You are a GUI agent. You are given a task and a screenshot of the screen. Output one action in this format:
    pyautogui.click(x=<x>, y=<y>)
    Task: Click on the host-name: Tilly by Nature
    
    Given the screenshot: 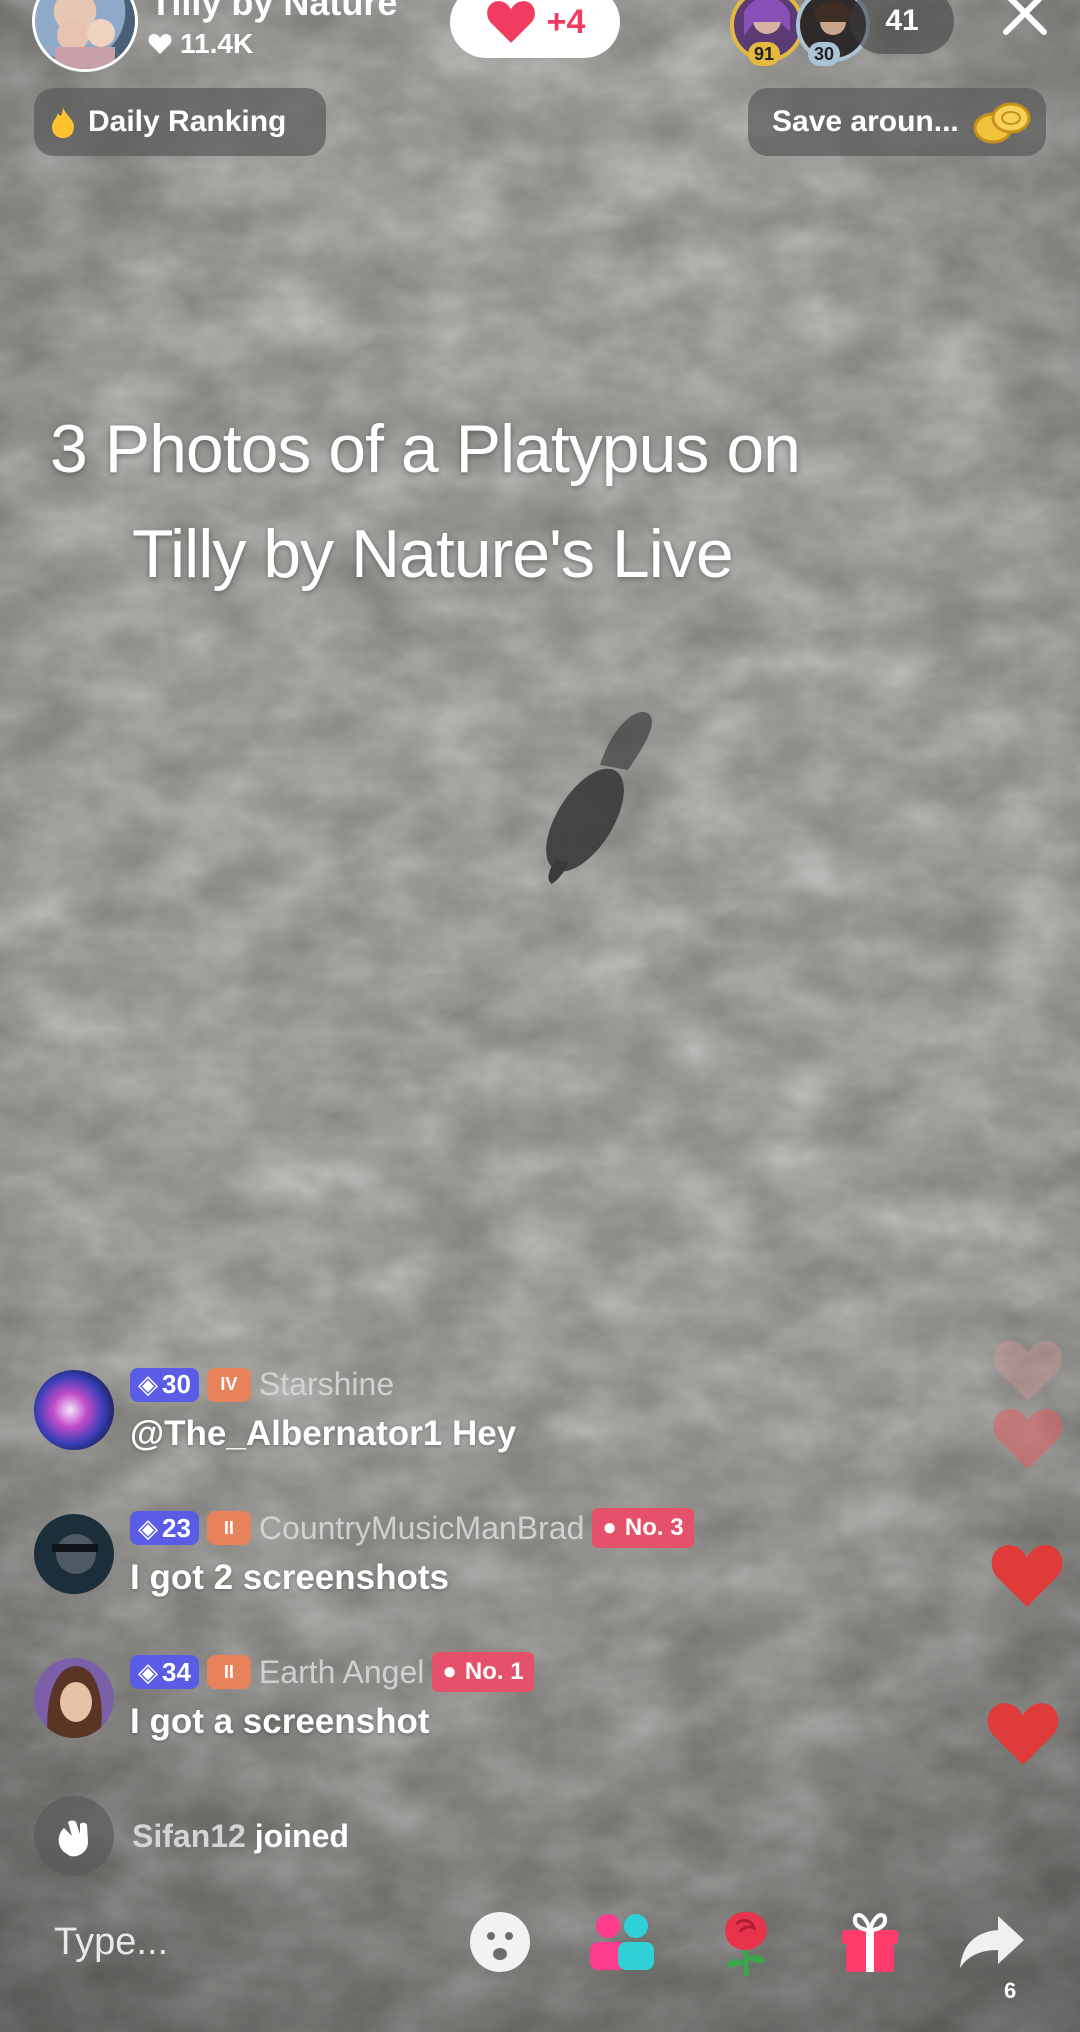 What is the action you would take?
    pyautogui.click(x=273, y=12)
    